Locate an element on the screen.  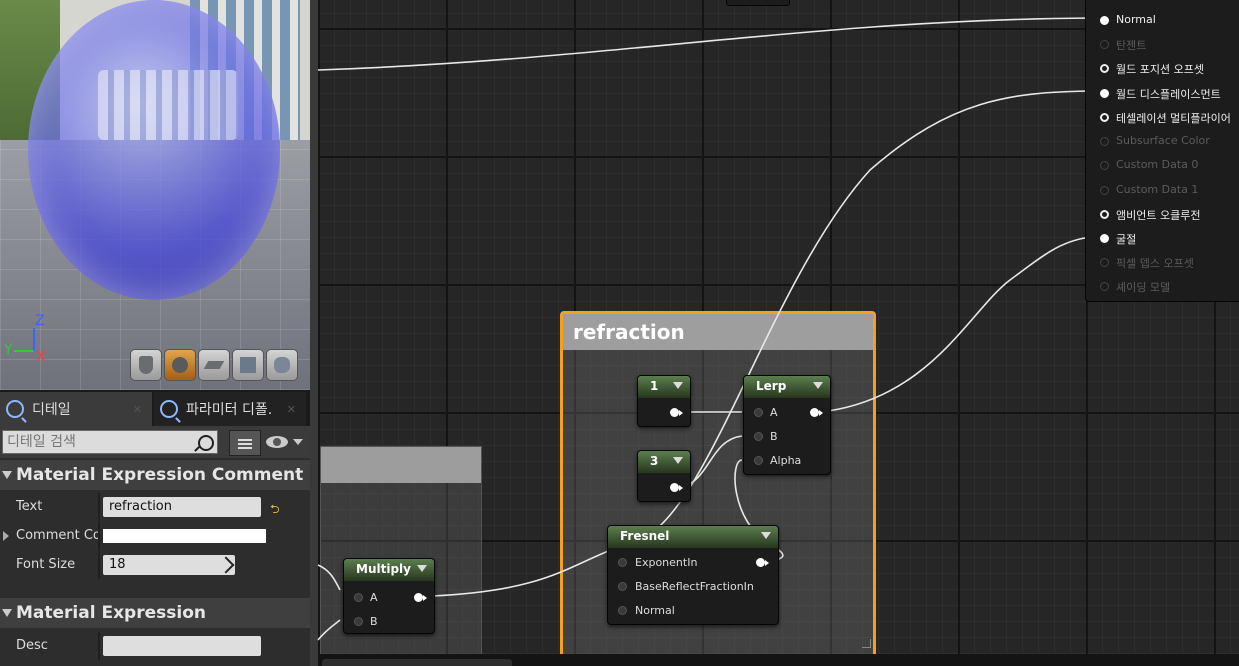
cube-preview-button is located at coordinates (248, 365).